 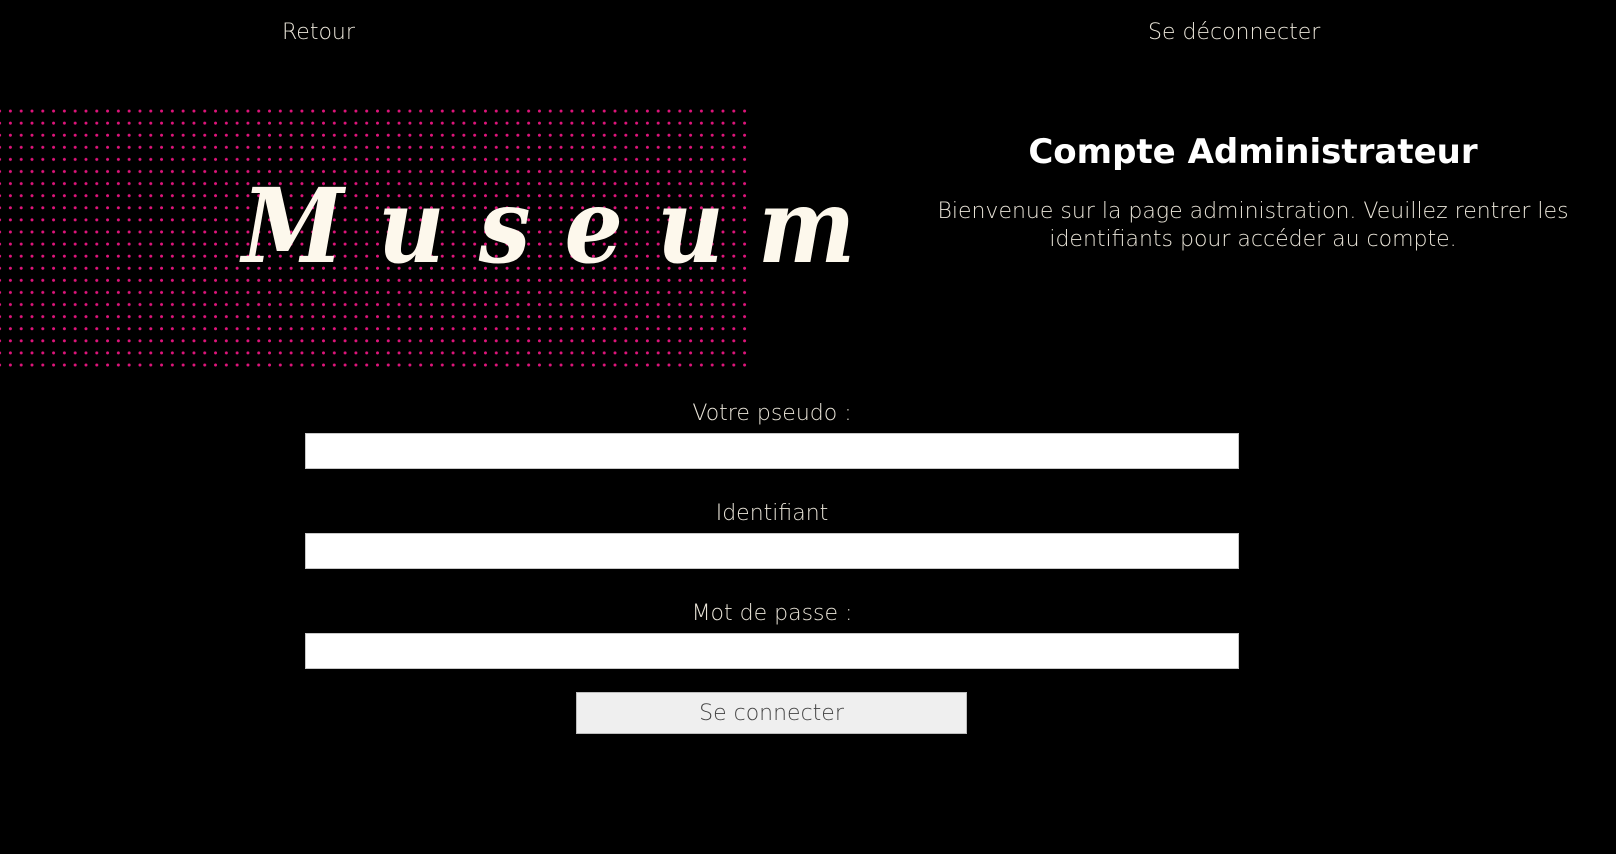 What do you see at coordinates (1234, 33) in the screenshot?
I see `logout-link: Se déconnecter` at bounding box center [1234, 33].